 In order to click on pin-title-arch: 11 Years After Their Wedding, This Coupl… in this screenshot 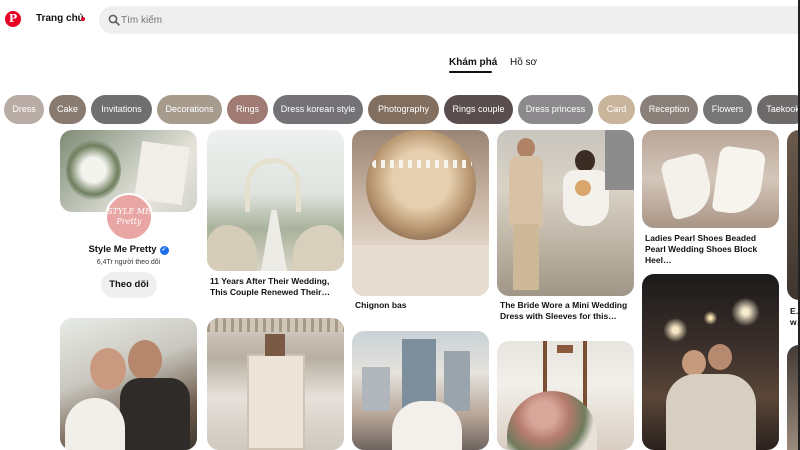, I will do `click(277, 287)`.